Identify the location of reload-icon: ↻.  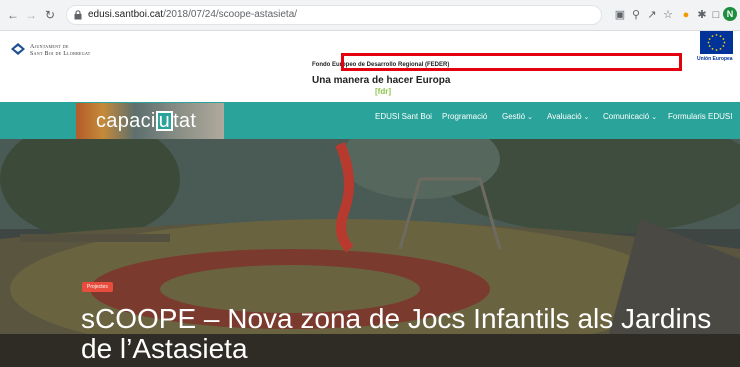
(50, 15).